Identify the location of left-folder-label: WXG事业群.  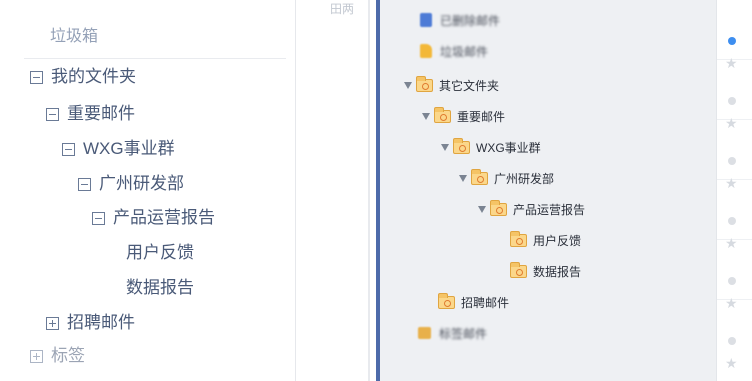
(129, 148).